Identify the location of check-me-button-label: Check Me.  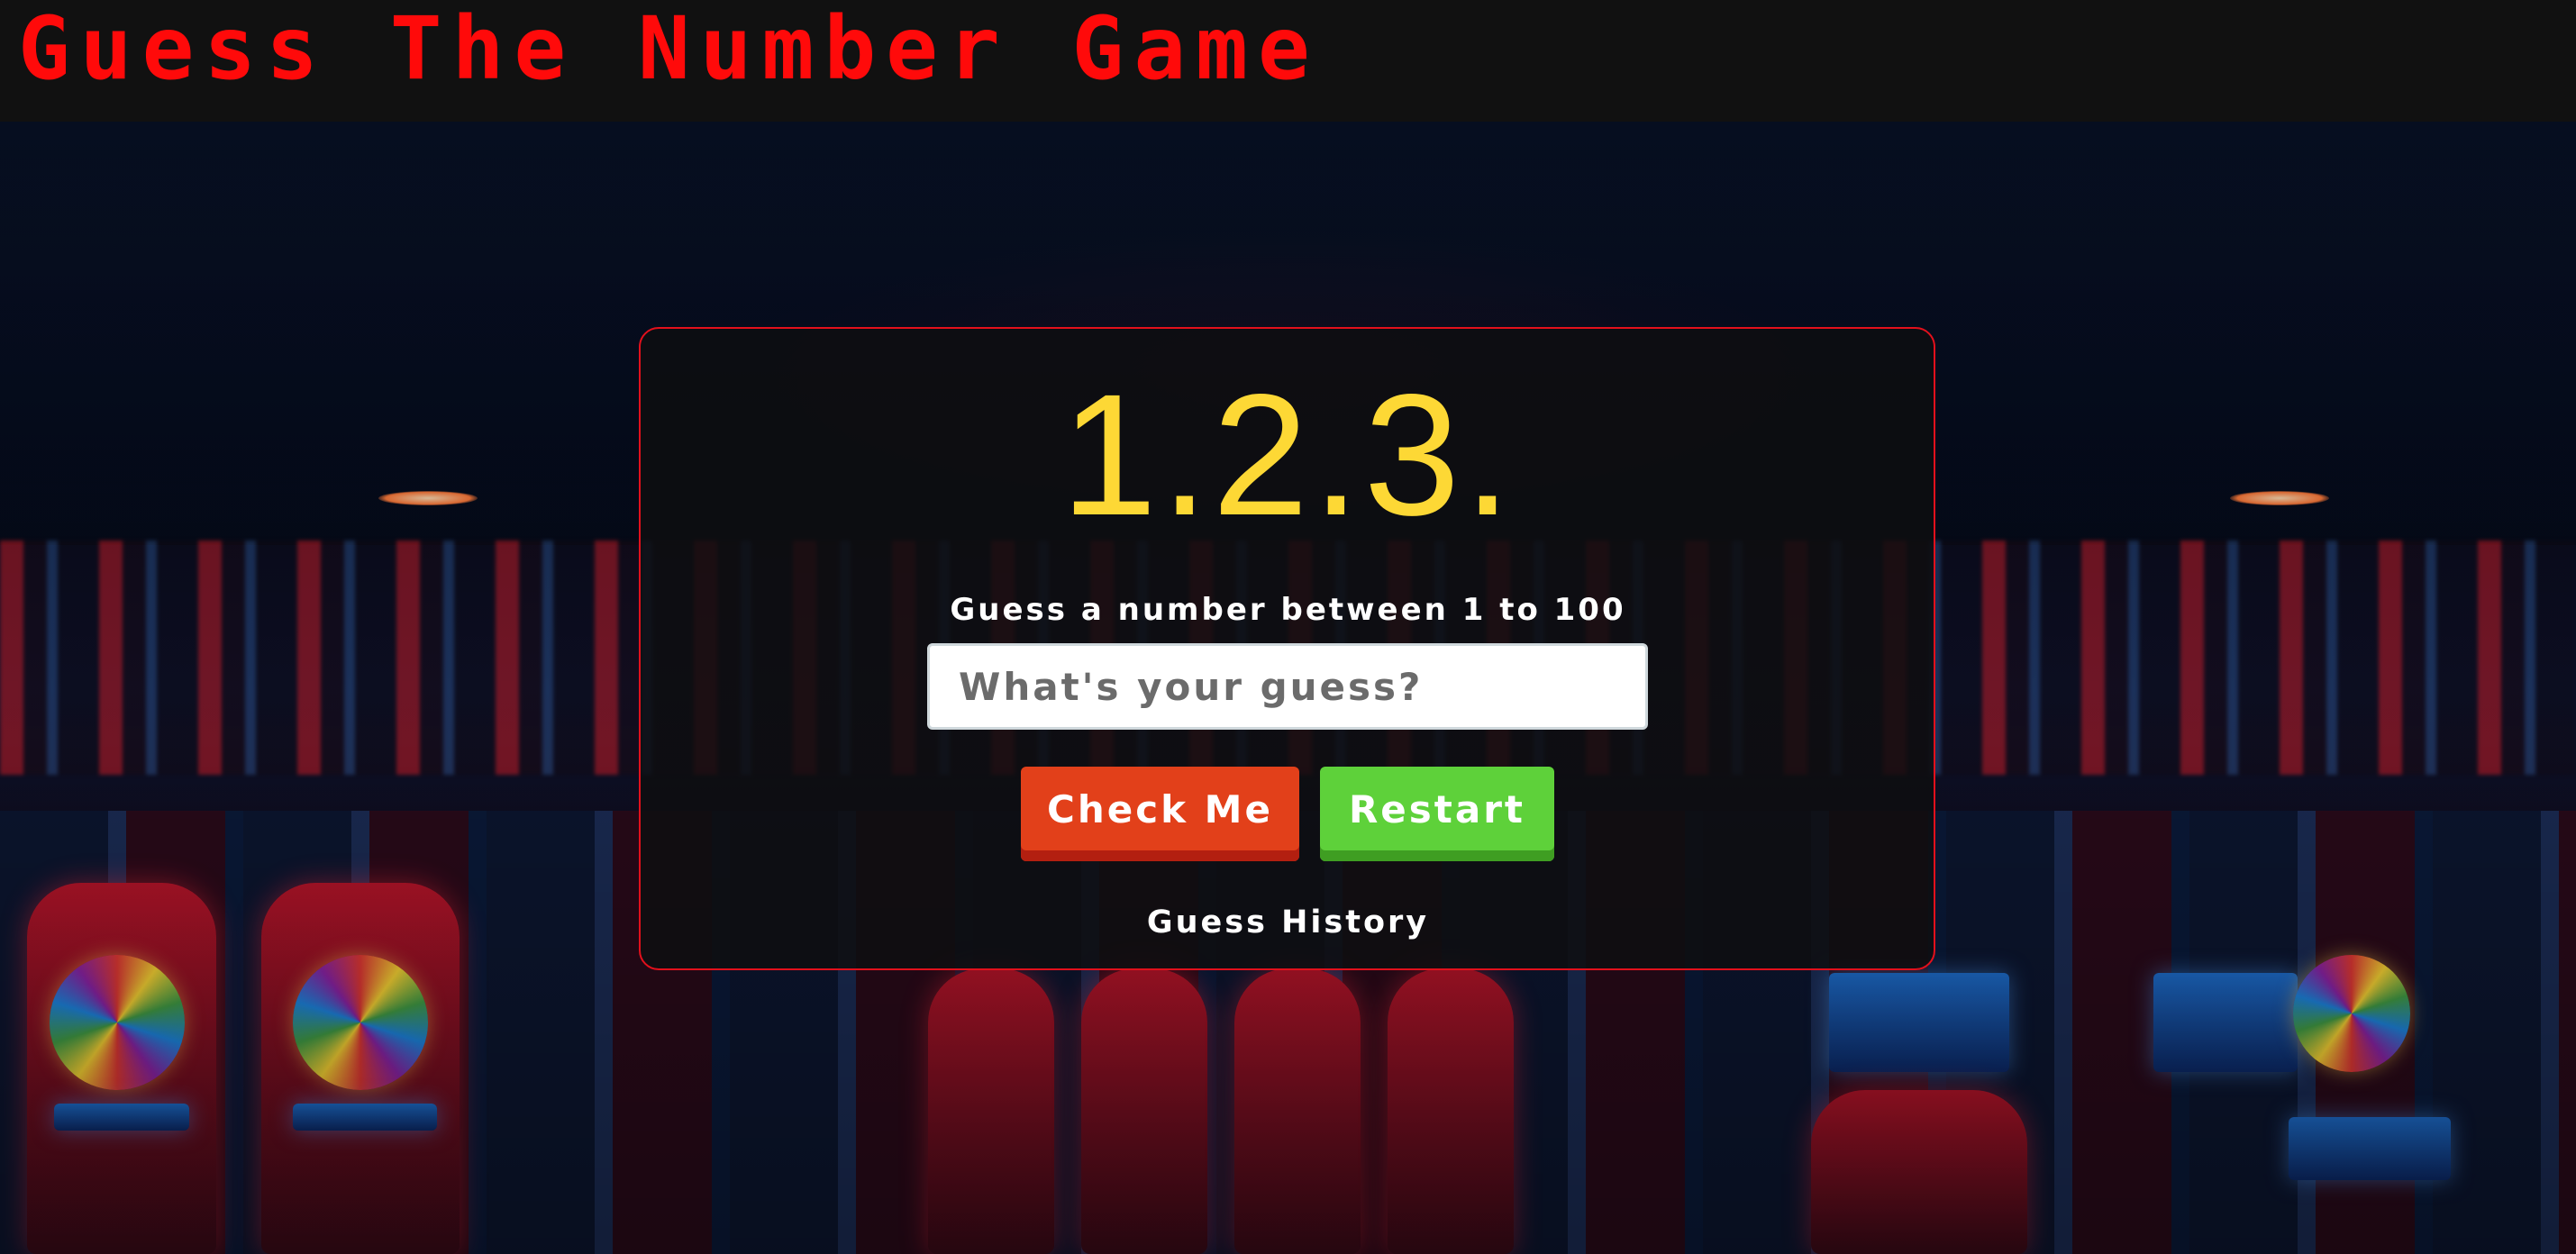
(1160, 809).